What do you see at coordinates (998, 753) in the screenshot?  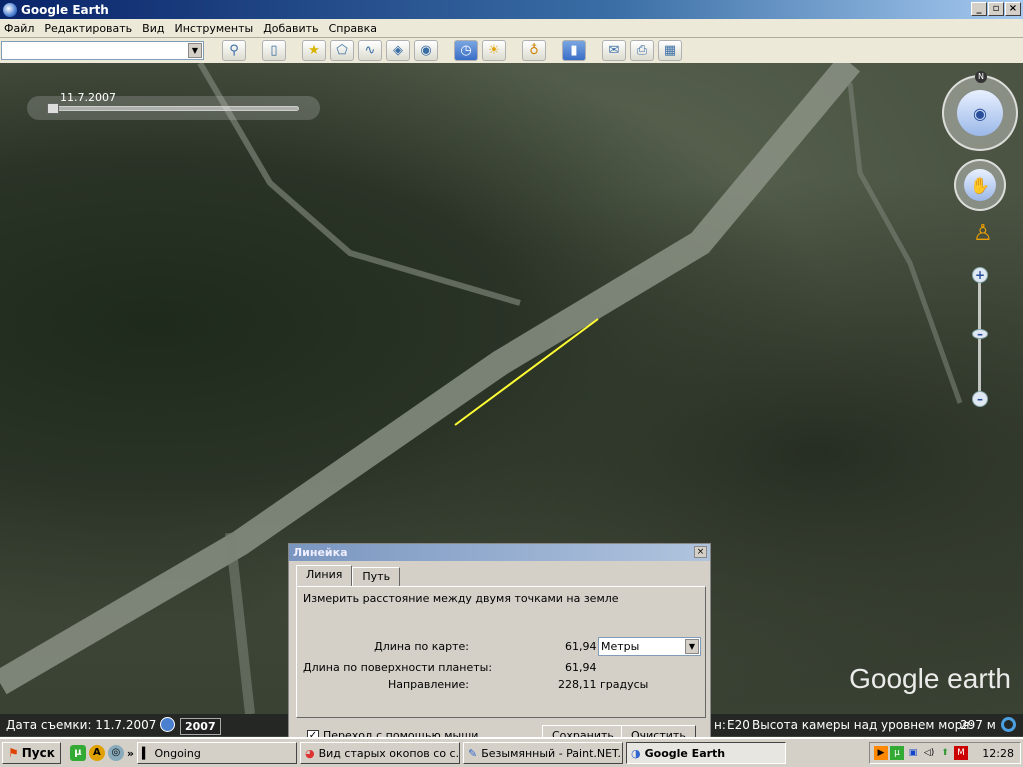 I see `clock: 12:28` at bounding box center [998, 753].